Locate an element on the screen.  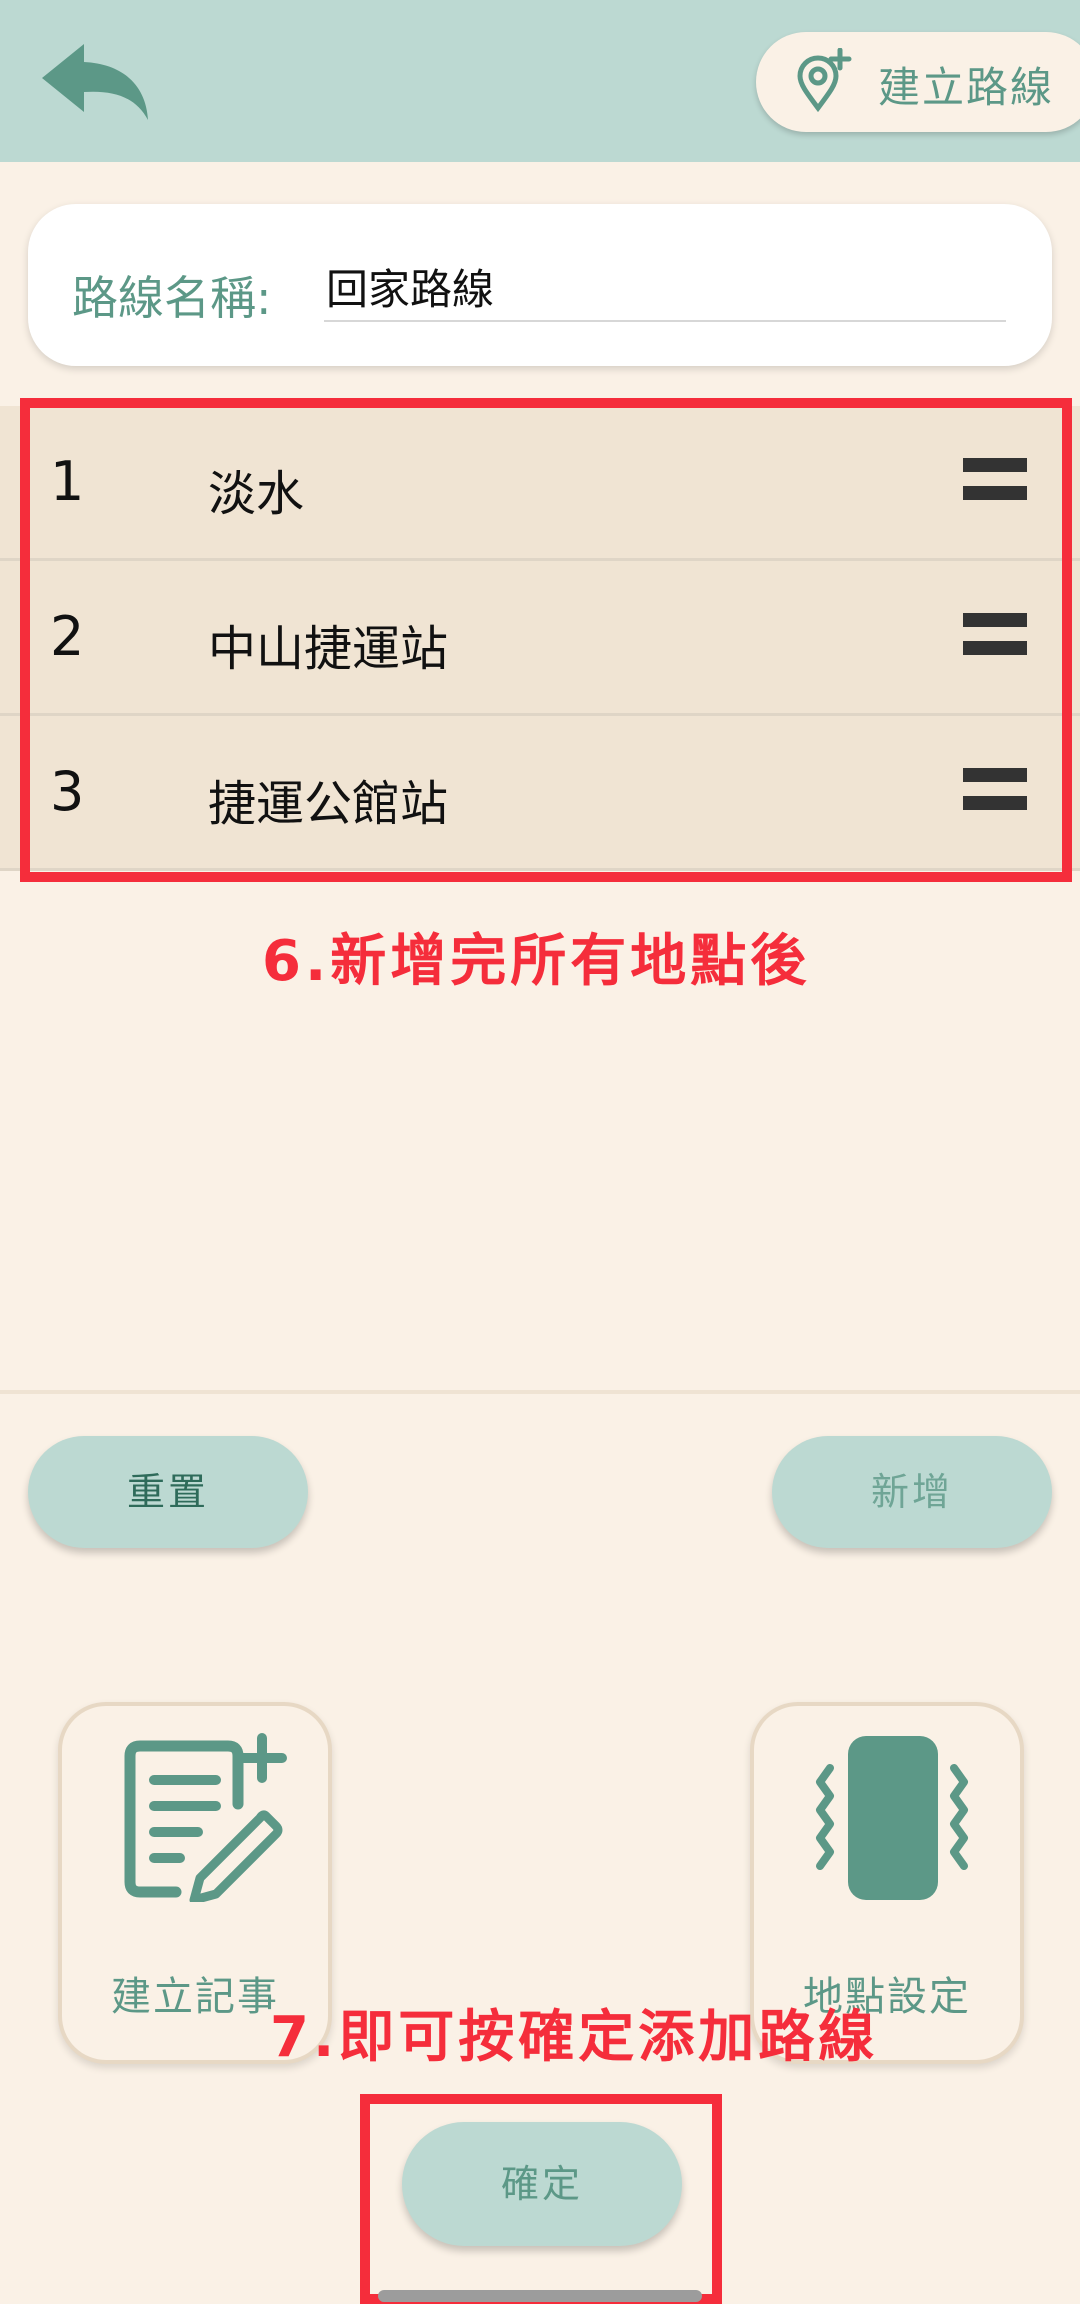
route-name-underline is located at coordinates (665, 321).